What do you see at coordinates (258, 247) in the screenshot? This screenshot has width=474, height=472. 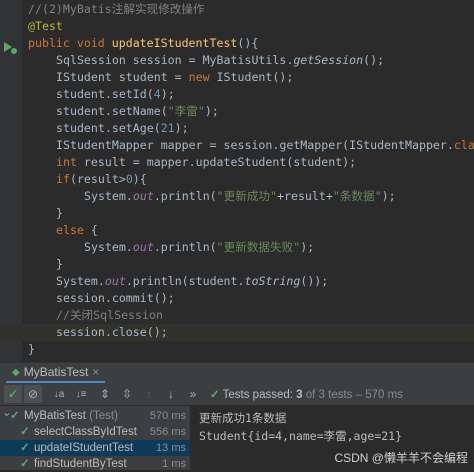 I see `code-token: "更新数据失败"` at bounding box center [258, 247].